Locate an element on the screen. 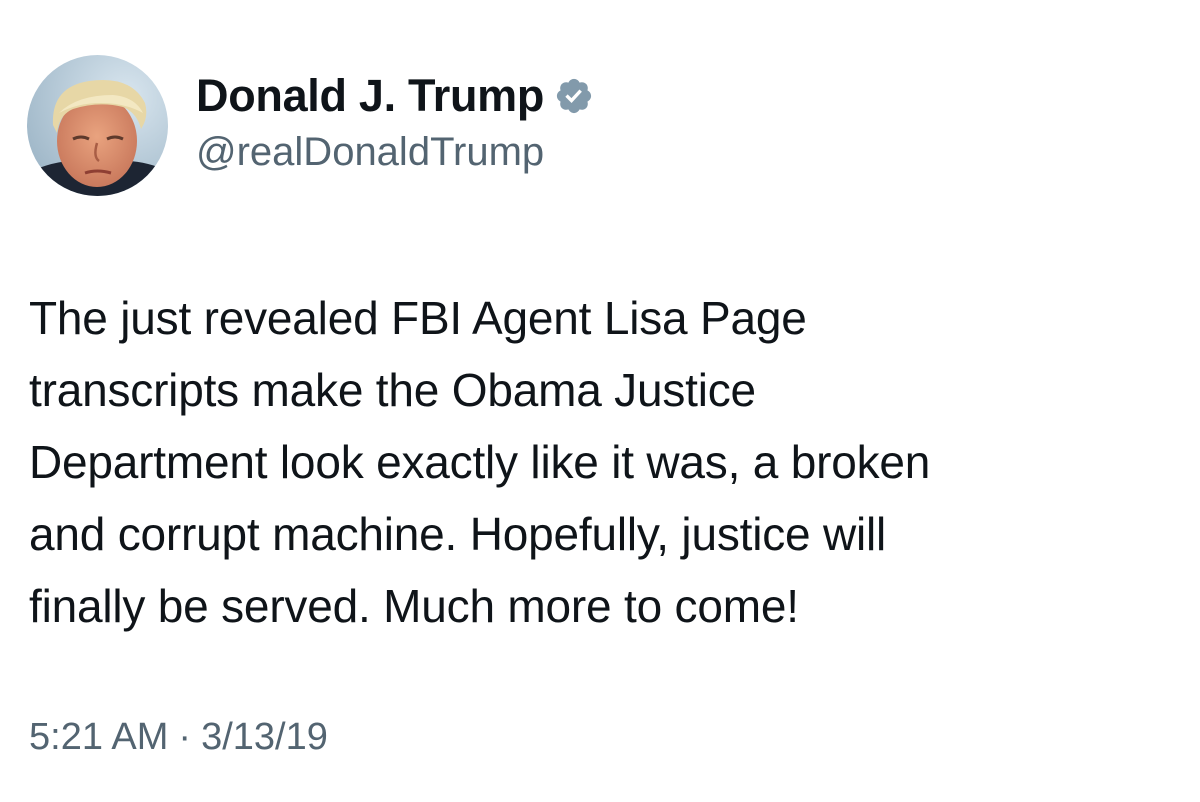 The image size is (1200, 802). name-row: Donald J. Trump is located at coordinates (395, 96).